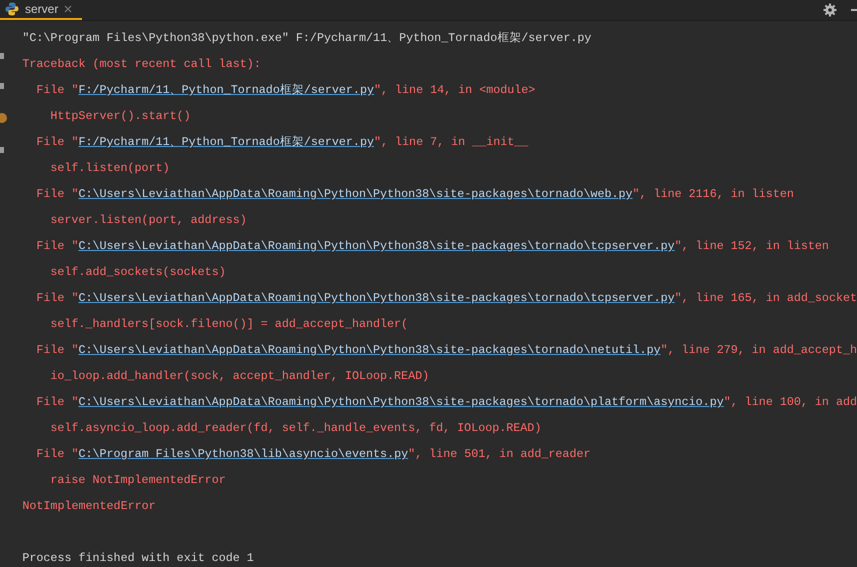 This screenshot has width=857, height=567. I want to click on code-line: io_loop.add_handler(sock, accept_handler, IOLoop.READ), so click(239, 376).